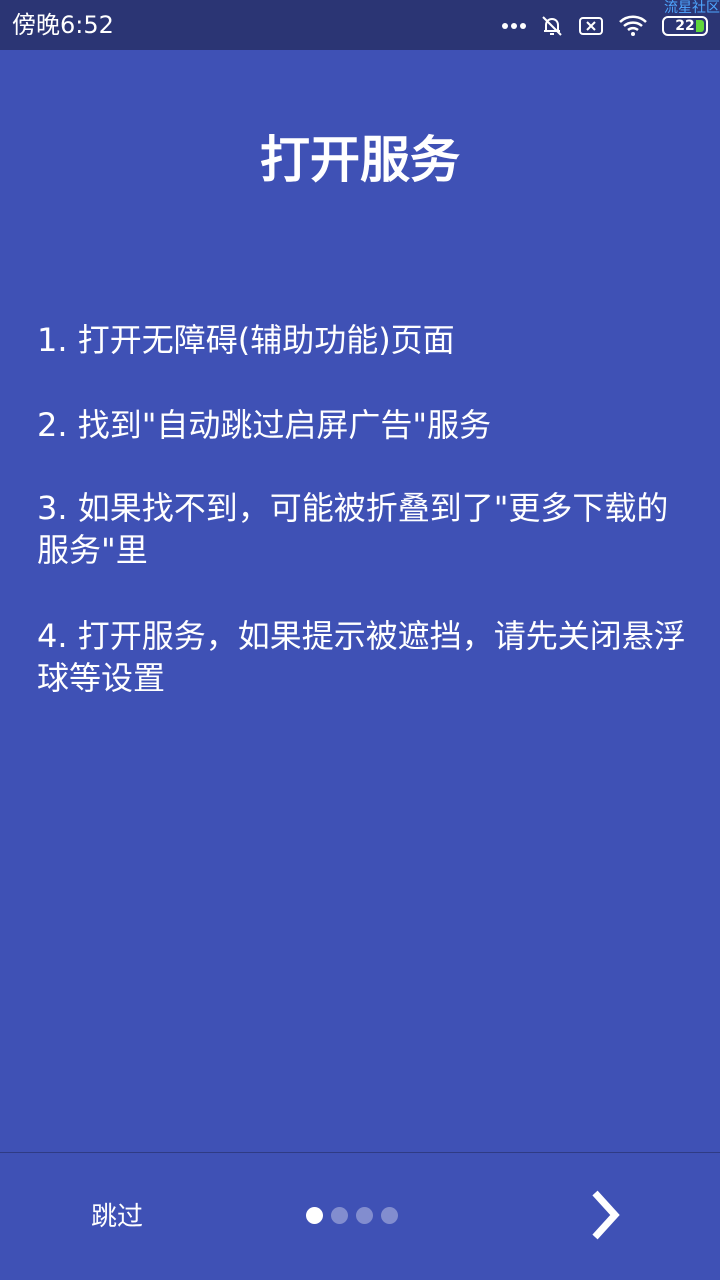 The image size is (720, 1280). What do you see at coordinates (360, 1152) in the screenshot?
I see `bottom-divider` at bounding box center [360, 1152].